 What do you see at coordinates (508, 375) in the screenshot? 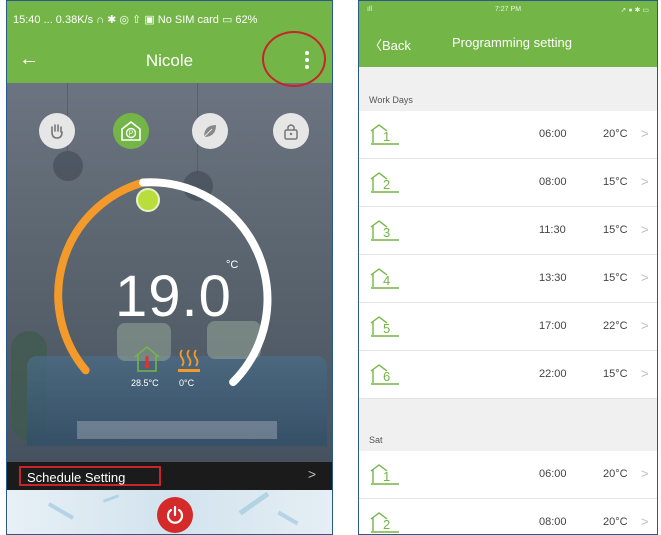
I see `schedule-row: 6 22:00 15°C >` at bounding box center [508, 375].